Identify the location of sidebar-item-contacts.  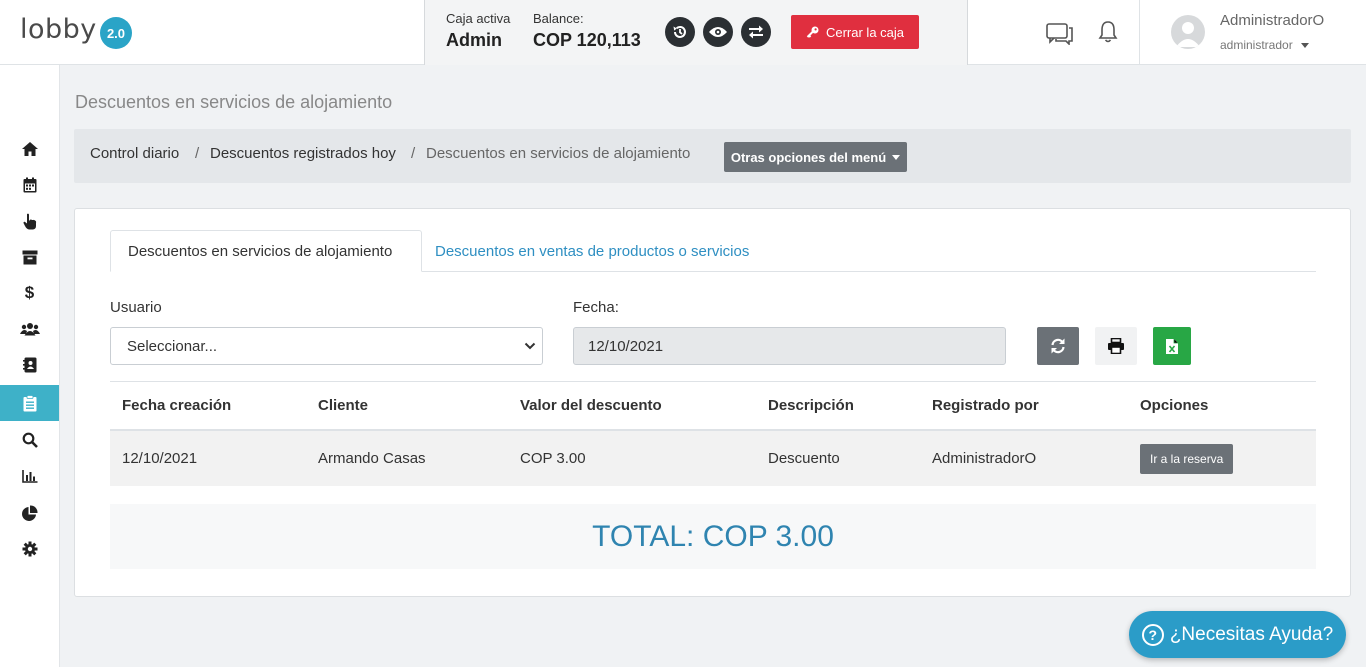
(29, 365).